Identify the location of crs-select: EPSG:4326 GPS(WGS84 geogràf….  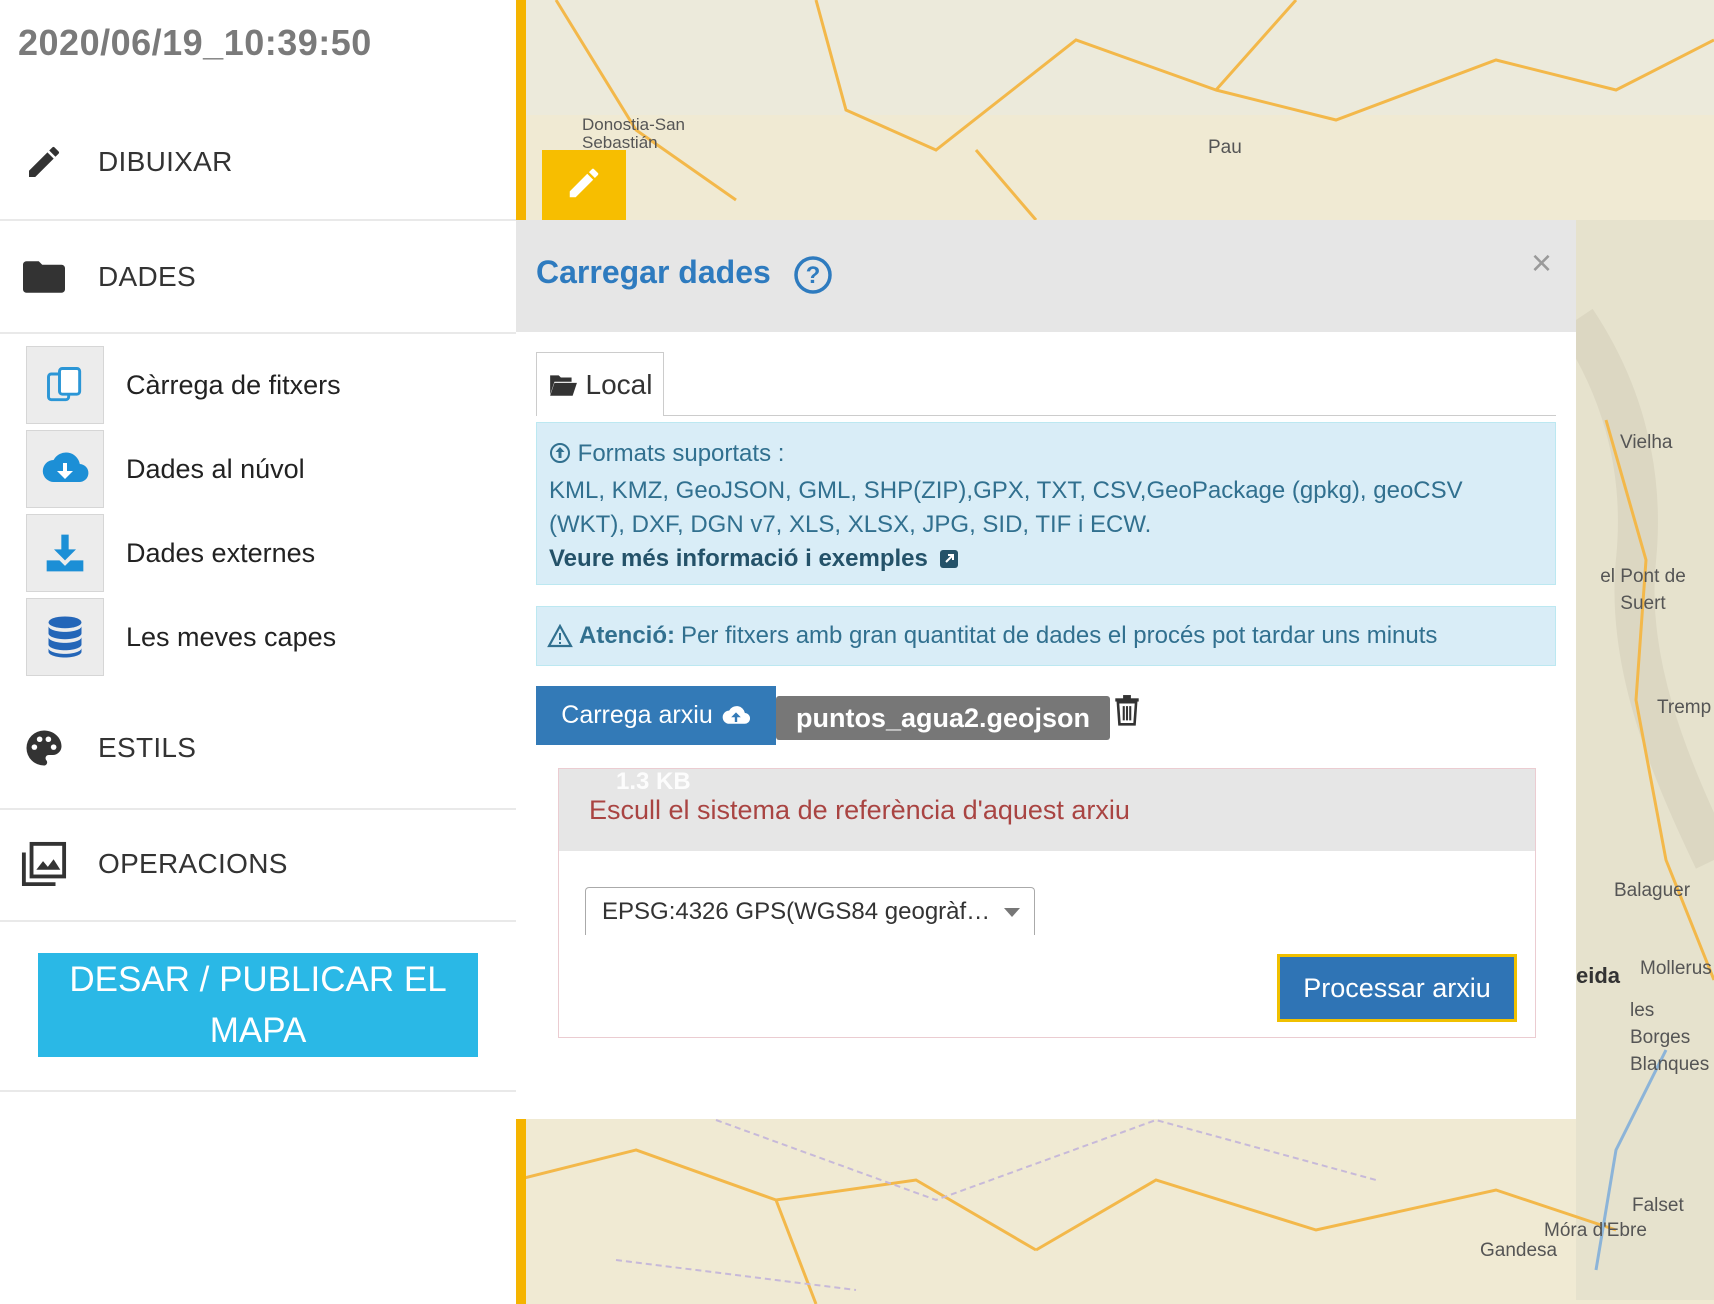
(810, 911).